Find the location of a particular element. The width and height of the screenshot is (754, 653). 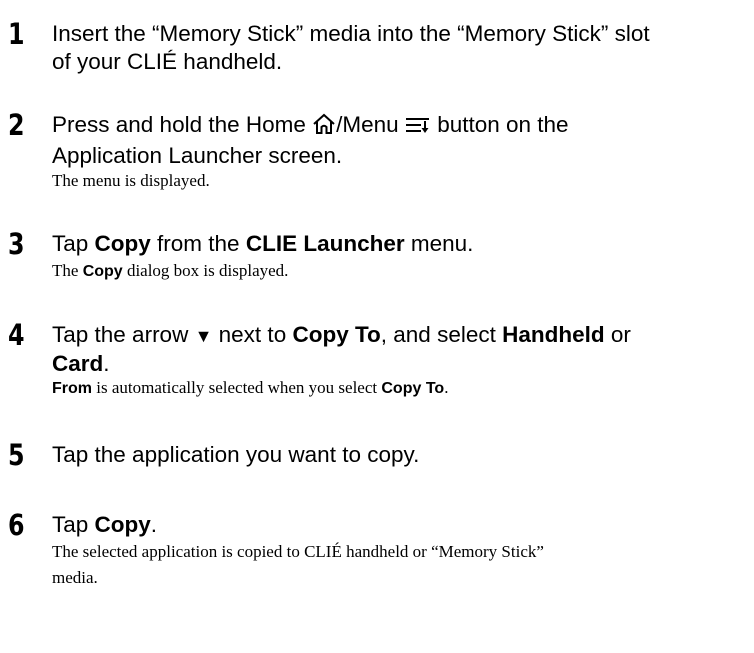

step-instruction: Tap Copy from the CLIE Launcher menu. is located at coordinates (262, 244).